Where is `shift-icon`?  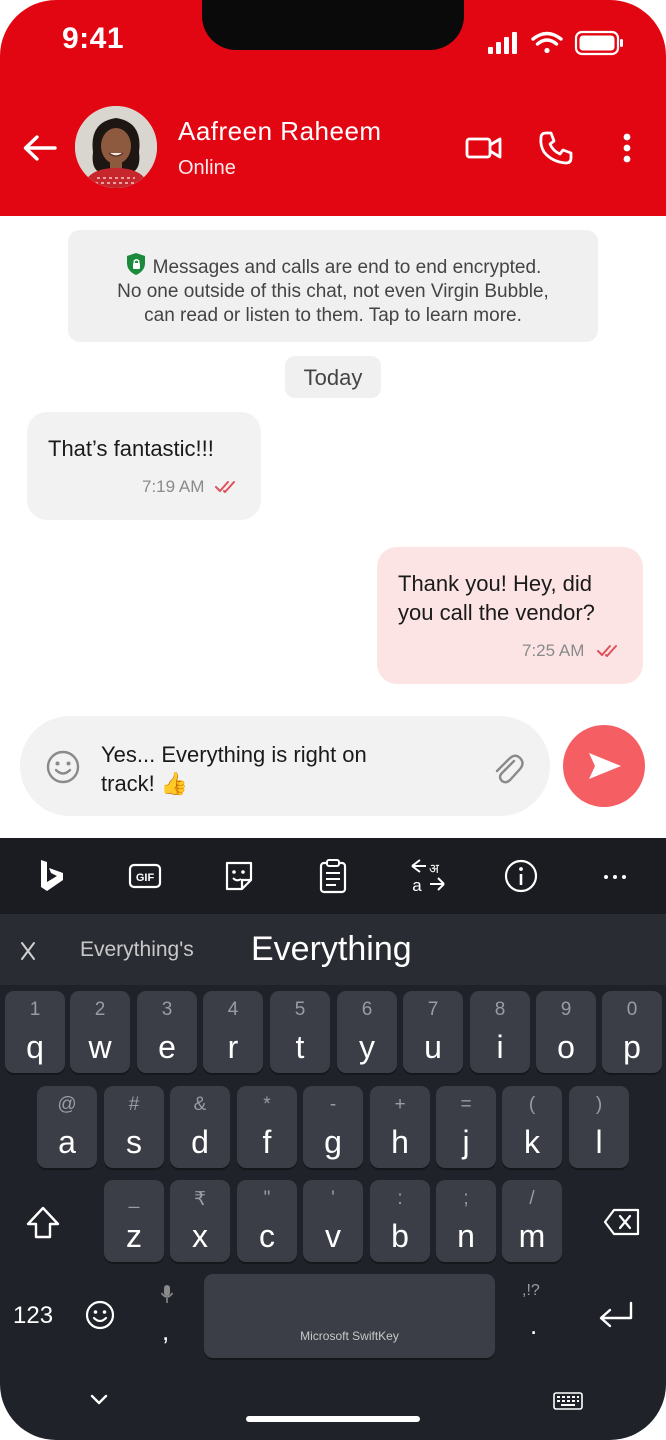 shift-icon is located at coordinates (43, 1223).